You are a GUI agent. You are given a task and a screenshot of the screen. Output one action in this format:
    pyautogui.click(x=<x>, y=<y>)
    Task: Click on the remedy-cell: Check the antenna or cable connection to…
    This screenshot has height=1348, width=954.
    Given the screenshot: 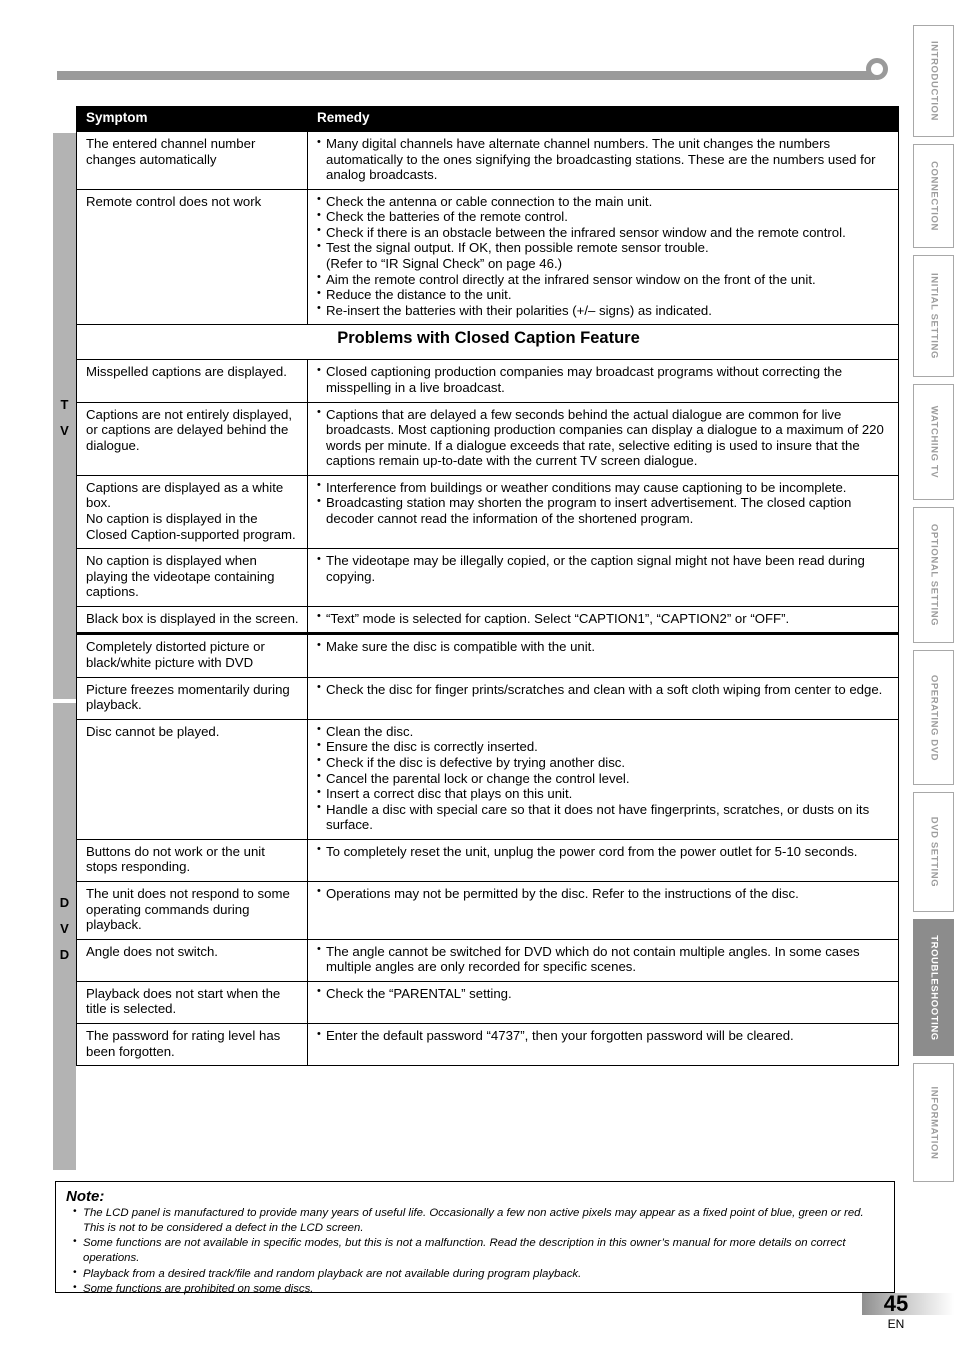 What is the action you would take?
    pyautogui.click(x=603, y=257)
    